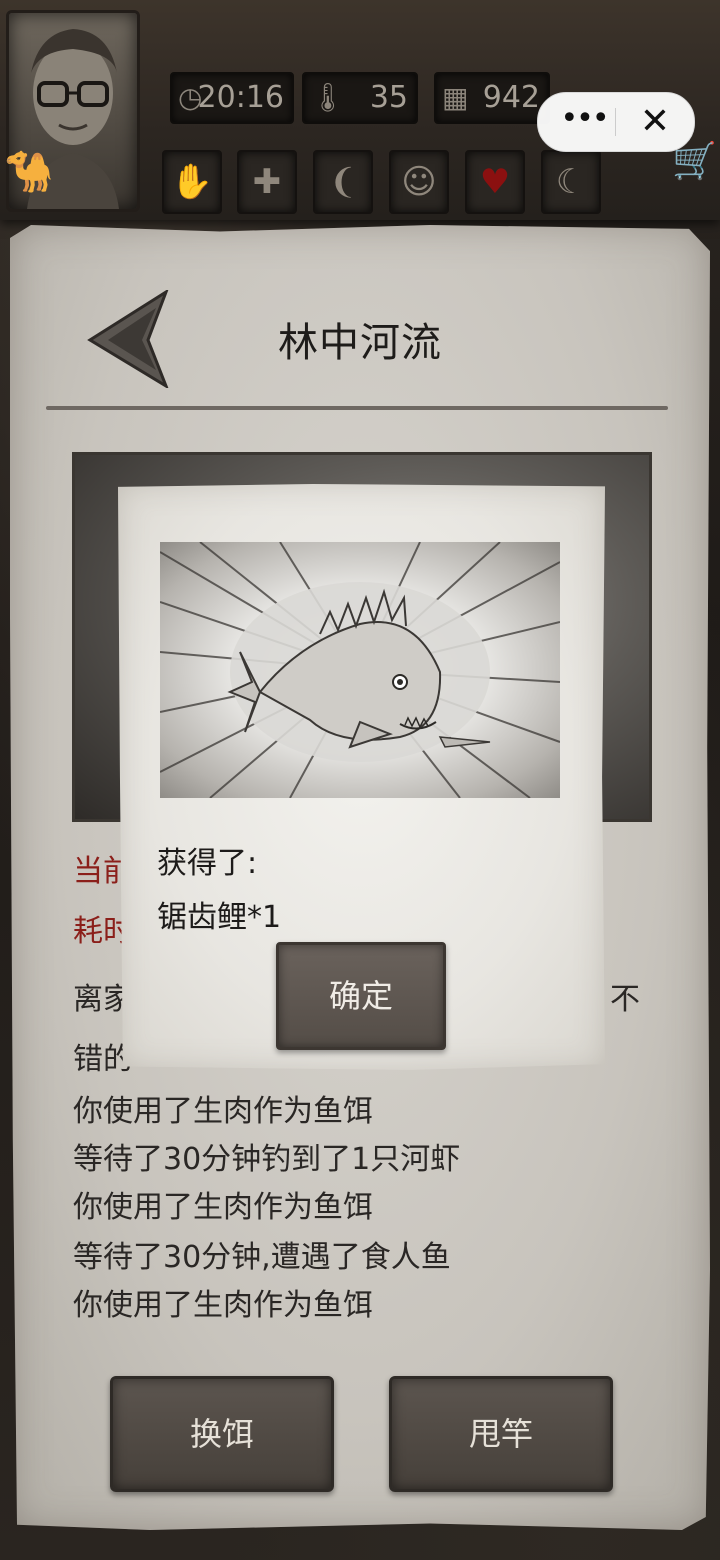  I want to click on calendar-icon: ▦, so click(455, 97).